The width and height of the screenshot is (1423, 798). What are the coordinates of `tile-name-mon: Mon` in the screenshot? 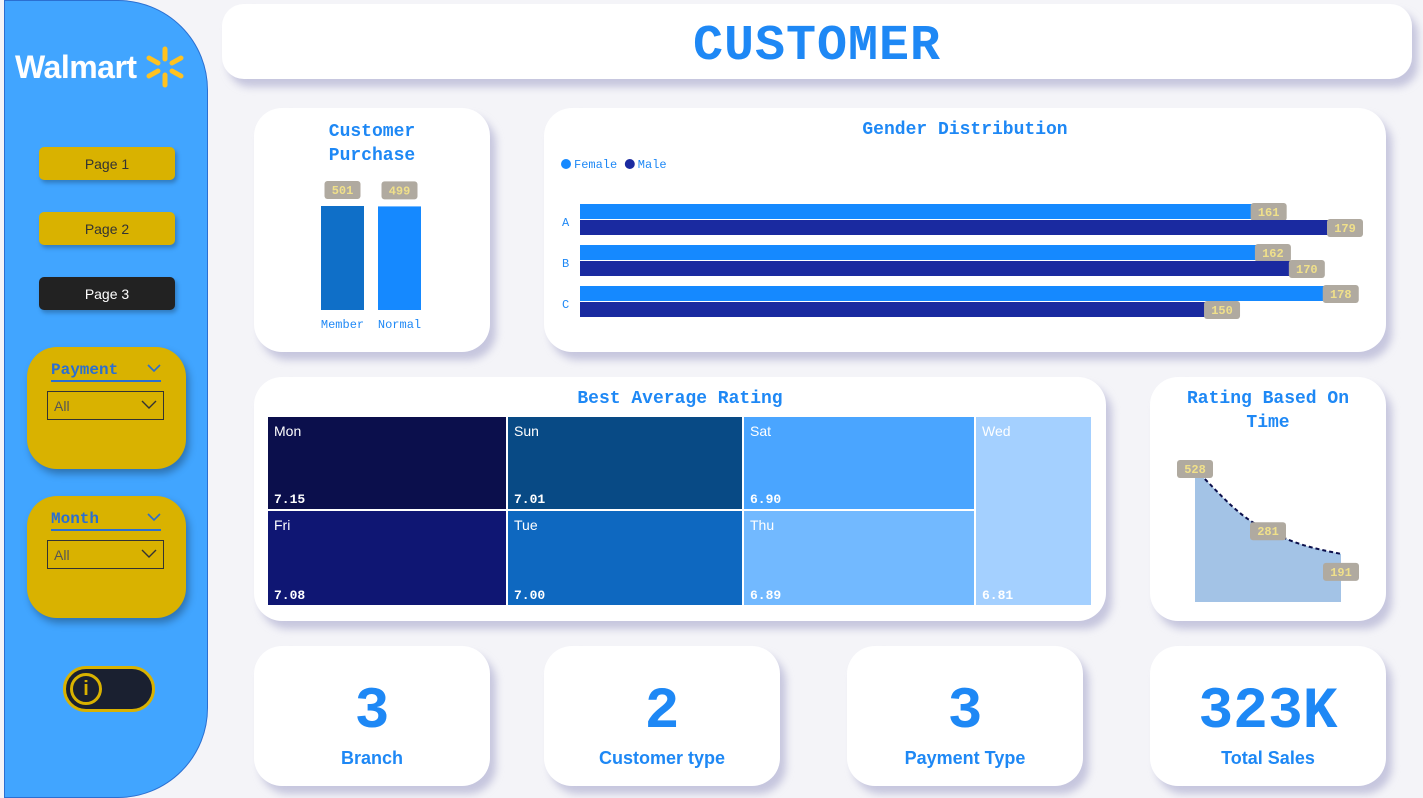 It's located at (288, 431).